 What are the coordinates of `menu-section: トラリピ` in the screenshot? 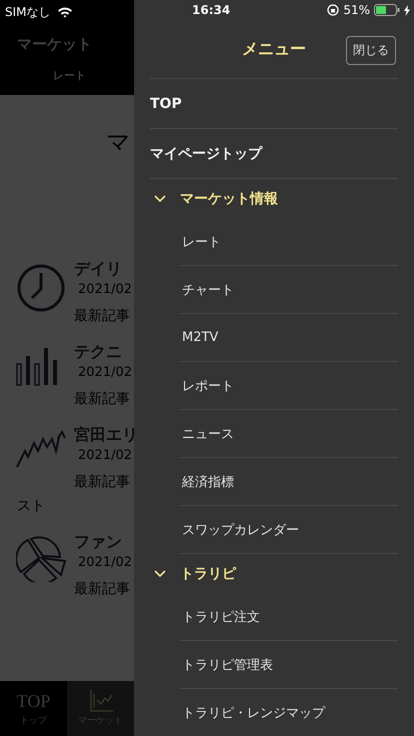 It's located at (274, 573).